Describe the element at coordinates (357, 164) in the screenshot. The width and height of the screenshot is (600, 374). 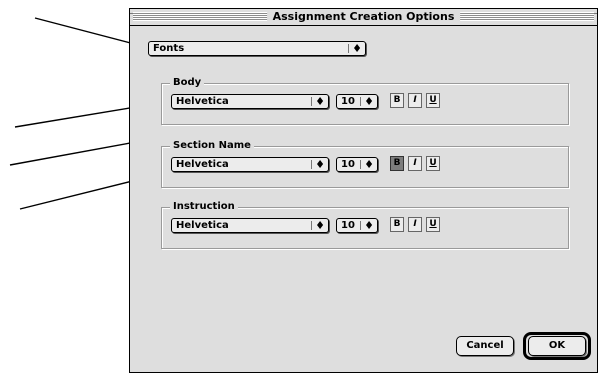
I see `section-name-size-popup: 10 ♦` at that location.